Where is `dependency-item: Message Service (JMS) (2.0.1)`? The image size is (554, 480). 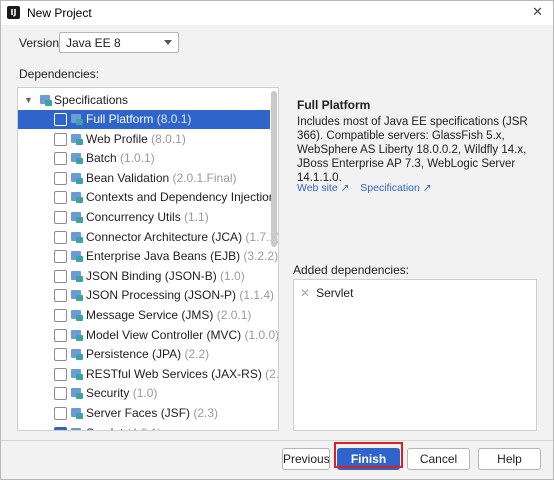
dependency-item: Message Service (JMS) (2.0.1) is located at coordinates (144, 315).